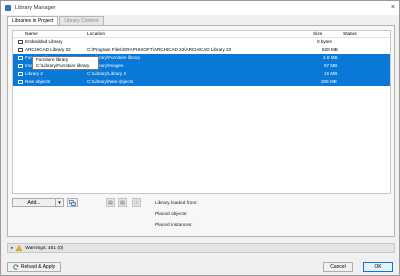  What do you see at coordinates (16, 267) in the screenshot?
I see `reload-icon` at bounding box center [16, 267].